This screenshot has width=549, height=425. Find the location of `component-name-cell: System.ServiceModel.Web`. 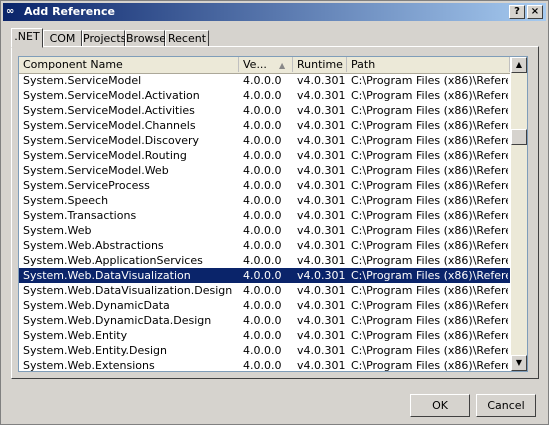

component-name-cell: System.ServiceModel.Web is located at coordinates (96, 170).